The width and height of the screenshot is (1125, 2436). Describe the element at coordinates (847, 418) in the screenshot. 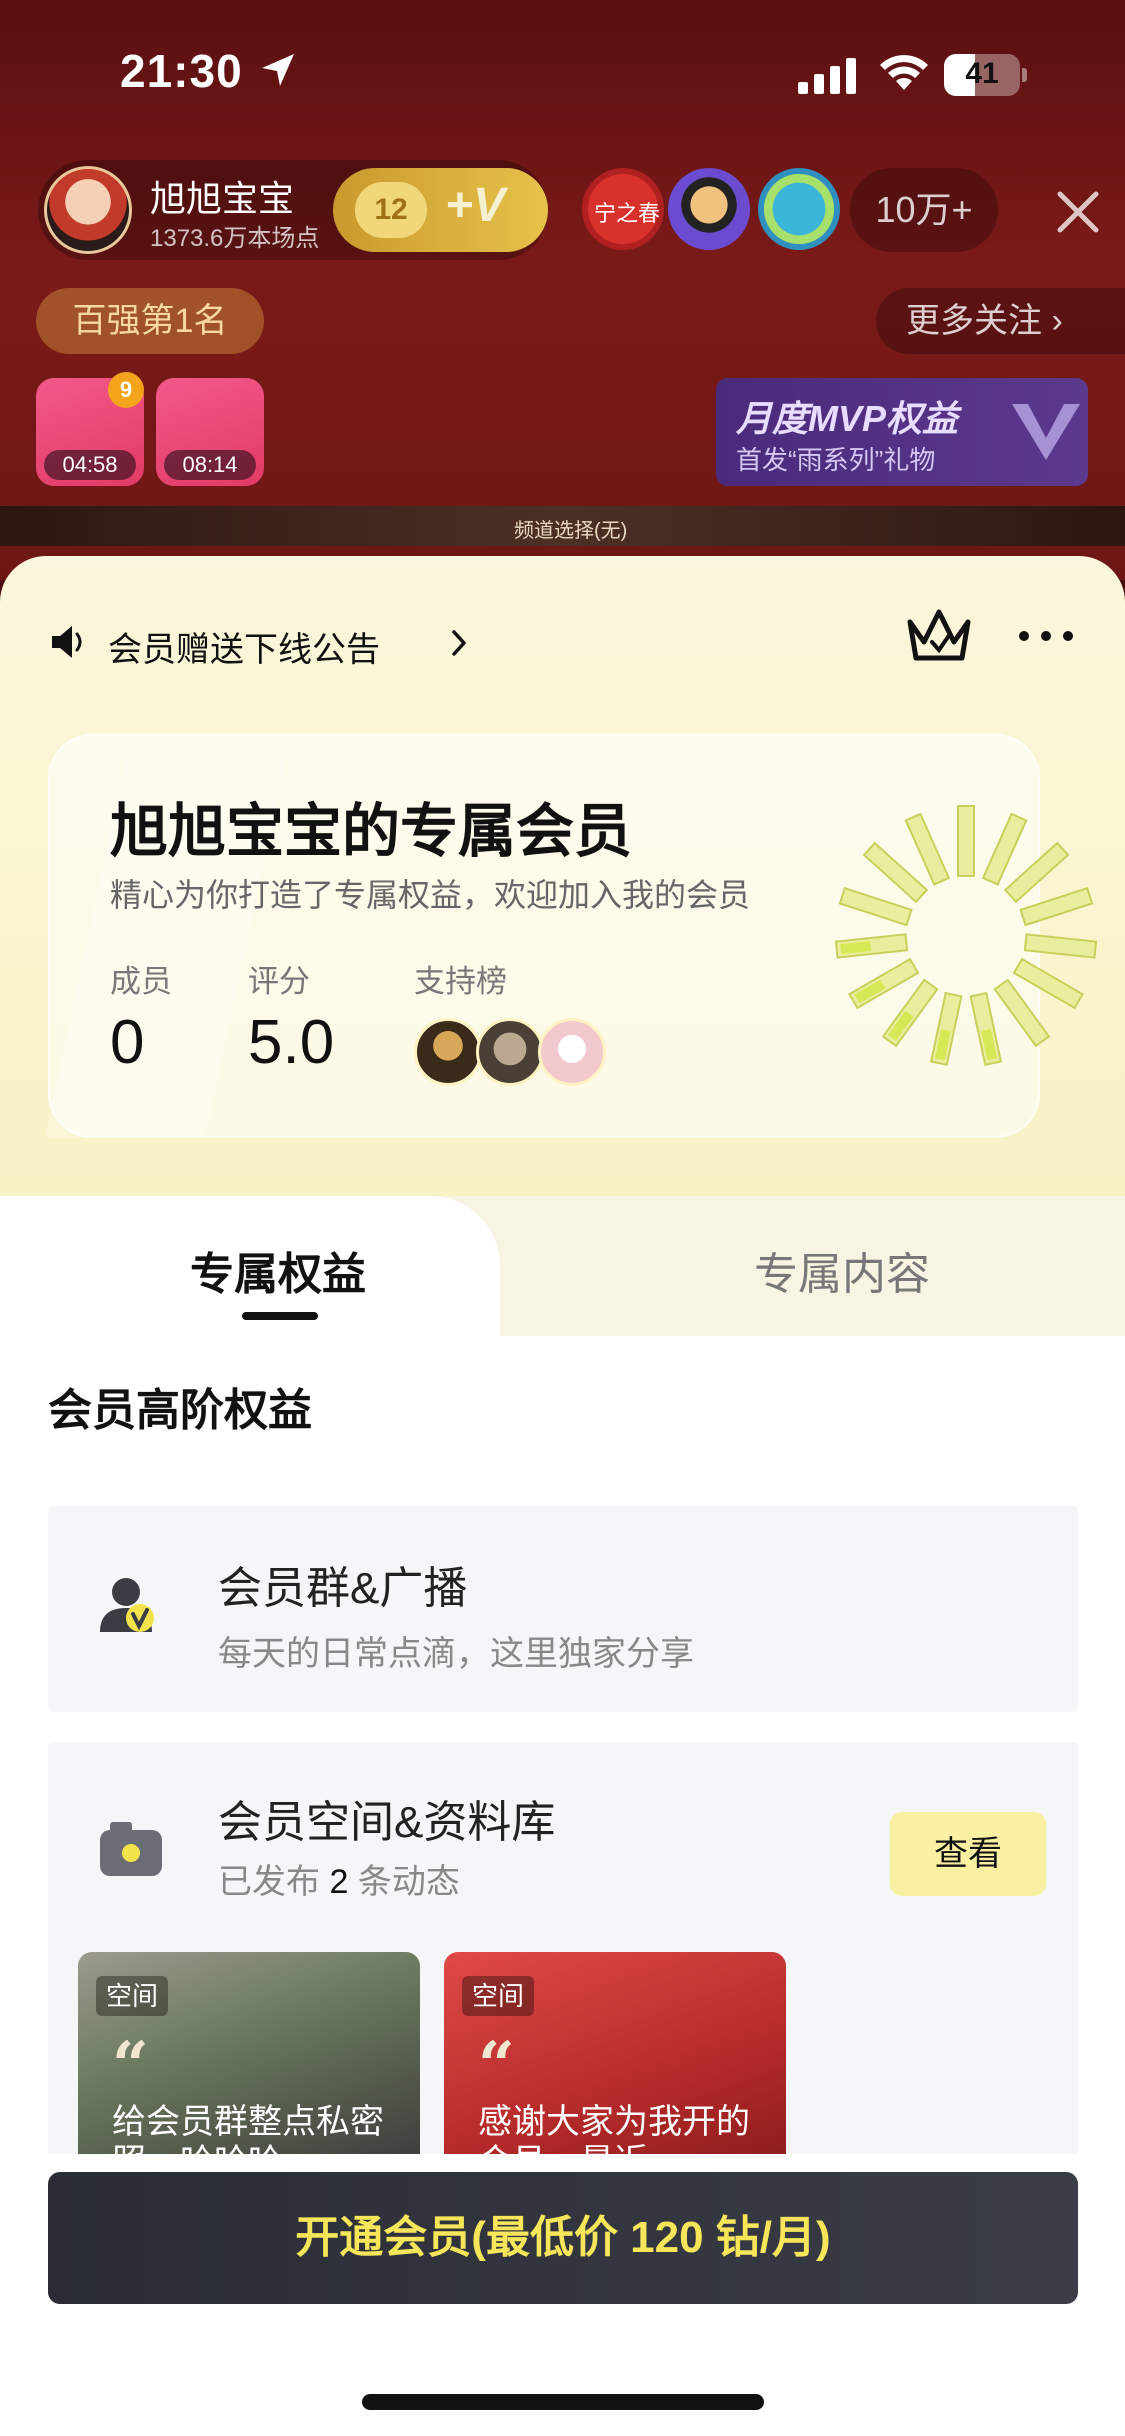

I see `mvp-title: 月度MVP权益` at that location.